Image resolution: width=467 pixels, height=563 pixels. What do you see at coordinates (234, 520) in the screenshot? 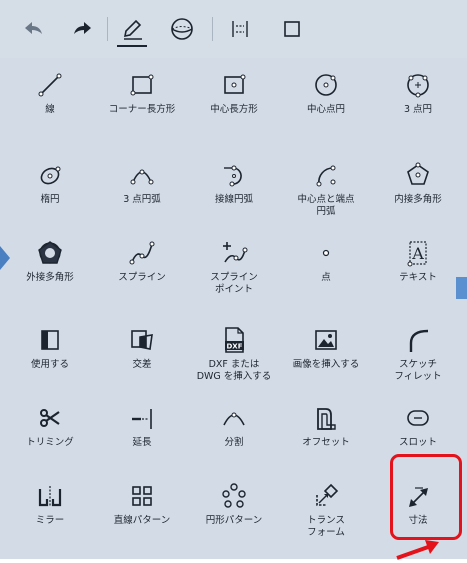
I see `tool-label: 円形パターン` at bounding box center [234, 520].